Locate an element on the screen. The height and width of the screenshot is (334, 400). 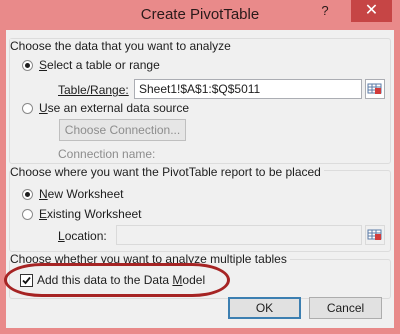
connection-name-label: Connection name: is located at coordinates (107, 154).